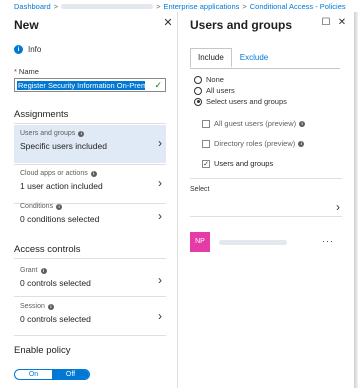  I want to click on breadcrumb-dashboard: Dashboard, so click(32, 6).